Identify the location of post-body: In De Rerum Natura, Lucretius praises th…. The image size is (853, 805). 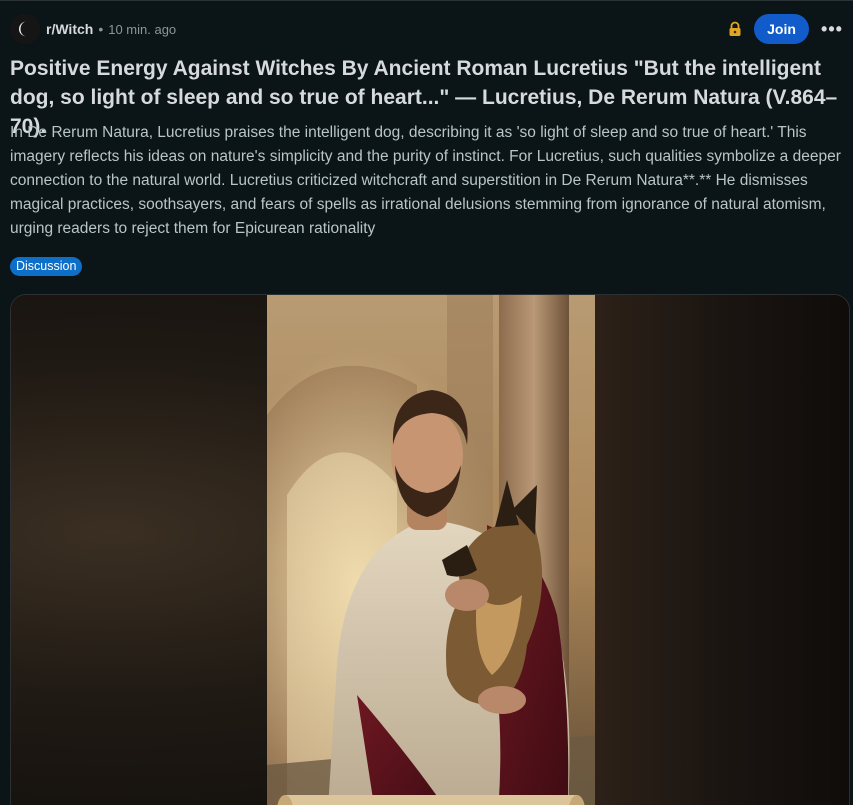
(425, 180).